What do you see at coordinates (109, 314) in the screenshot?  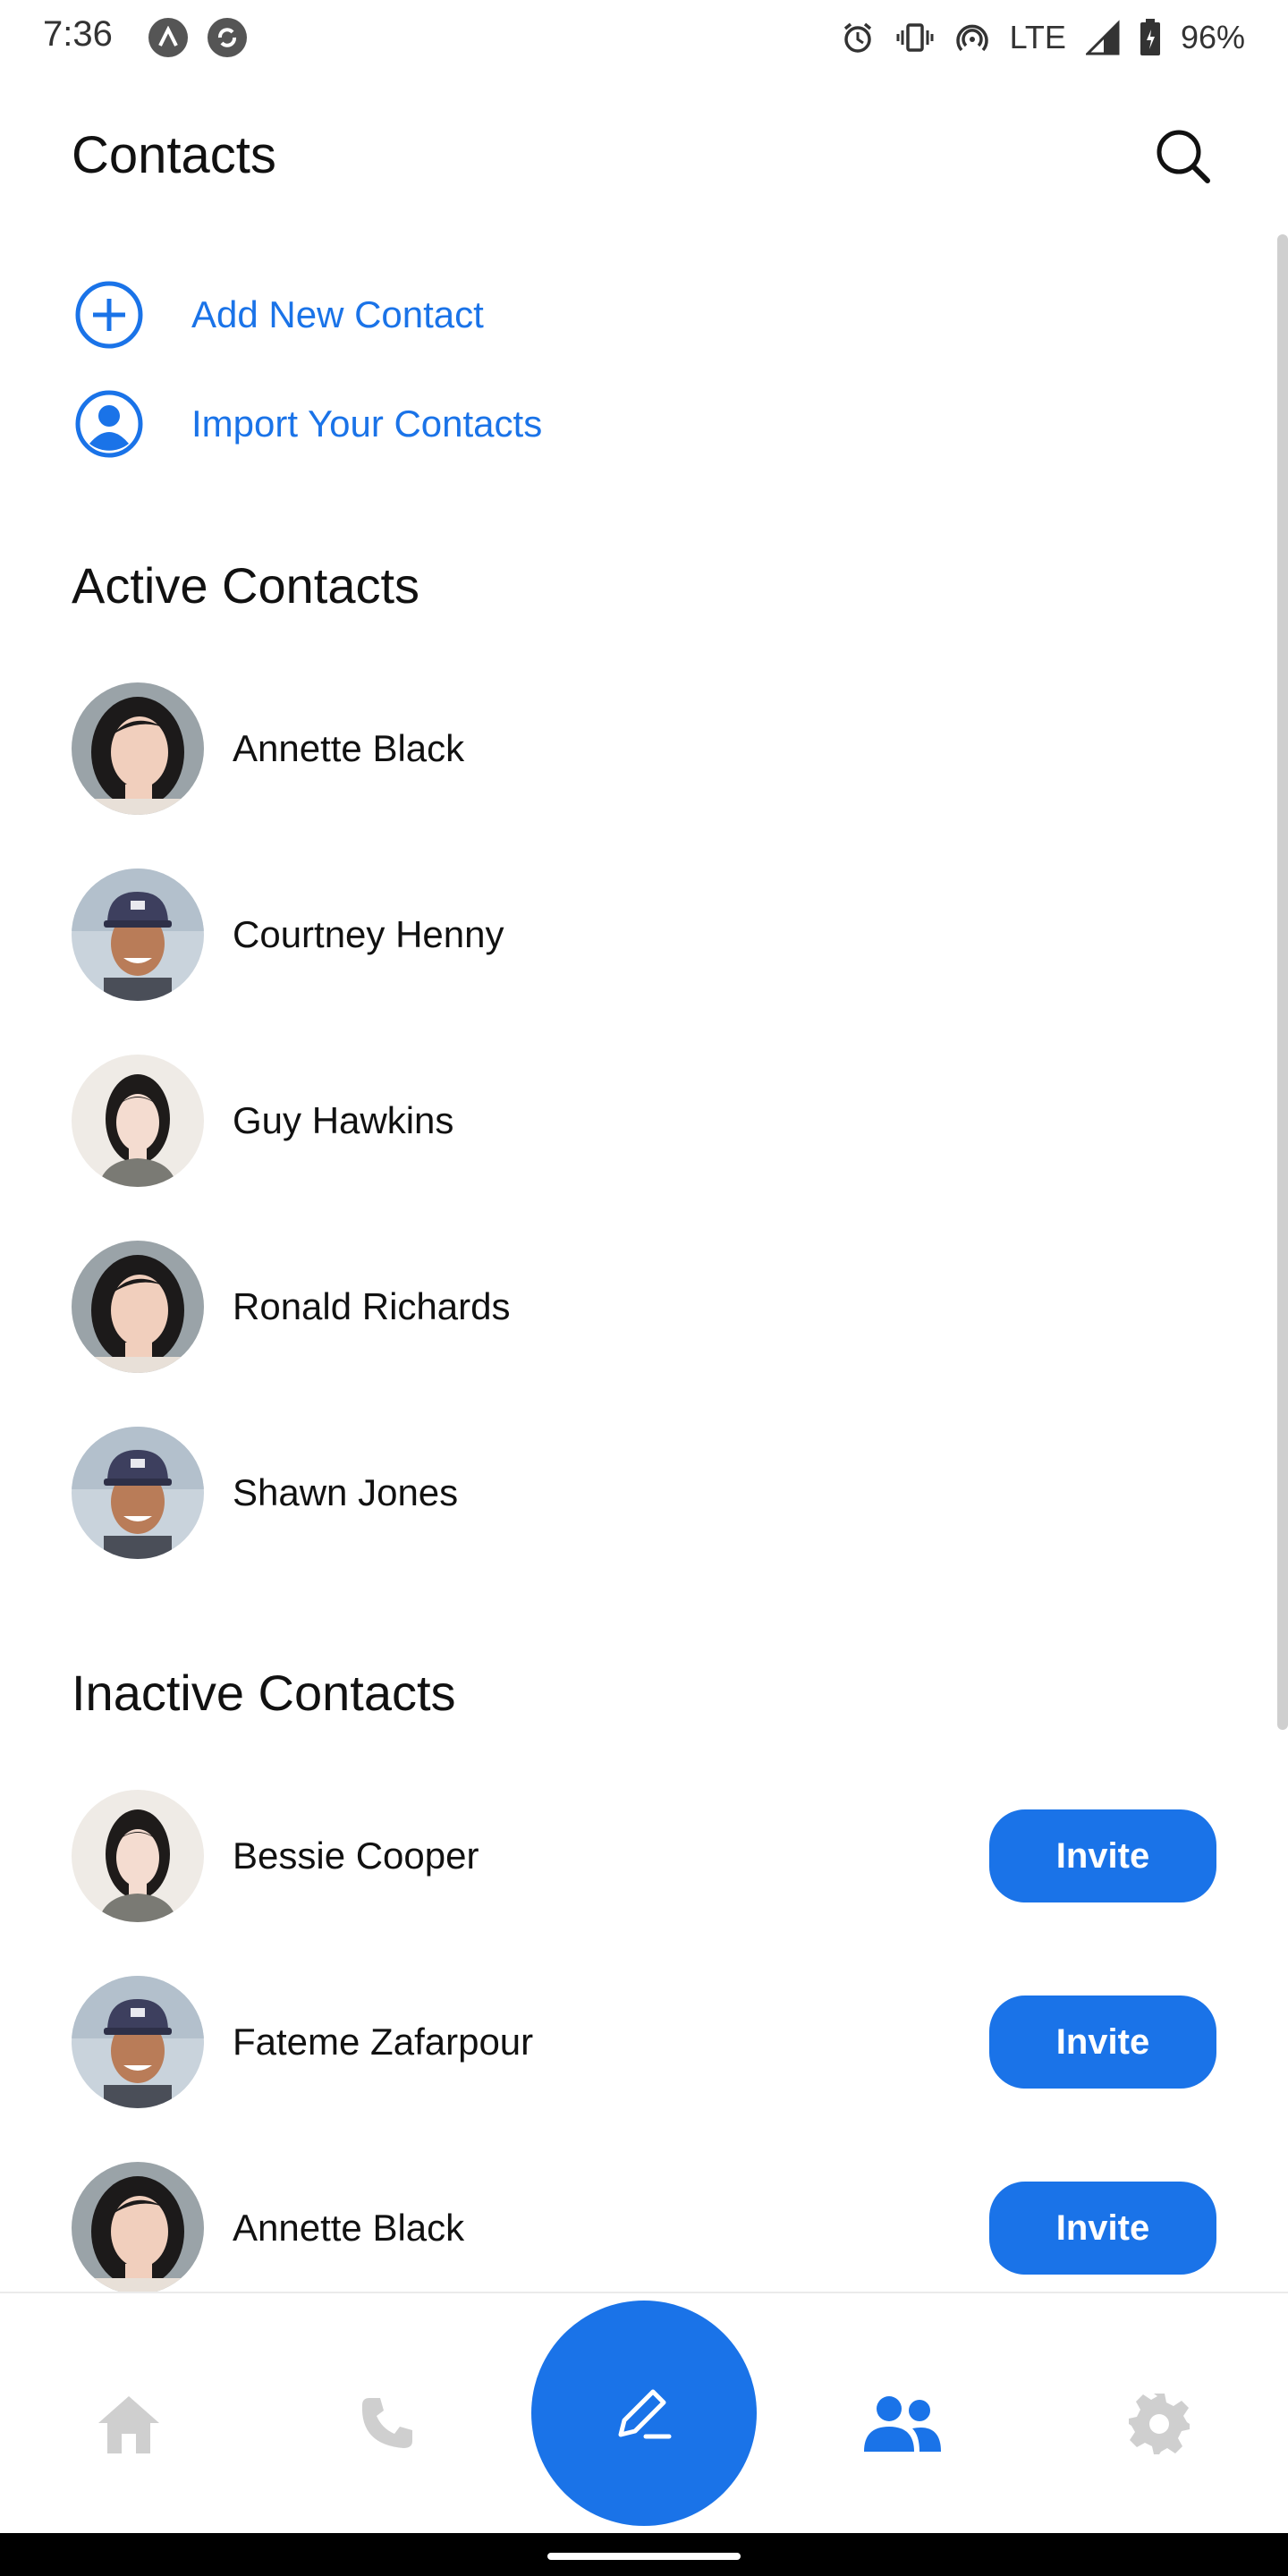 I see `add-circle-icon` at bounding box center [109, 314].